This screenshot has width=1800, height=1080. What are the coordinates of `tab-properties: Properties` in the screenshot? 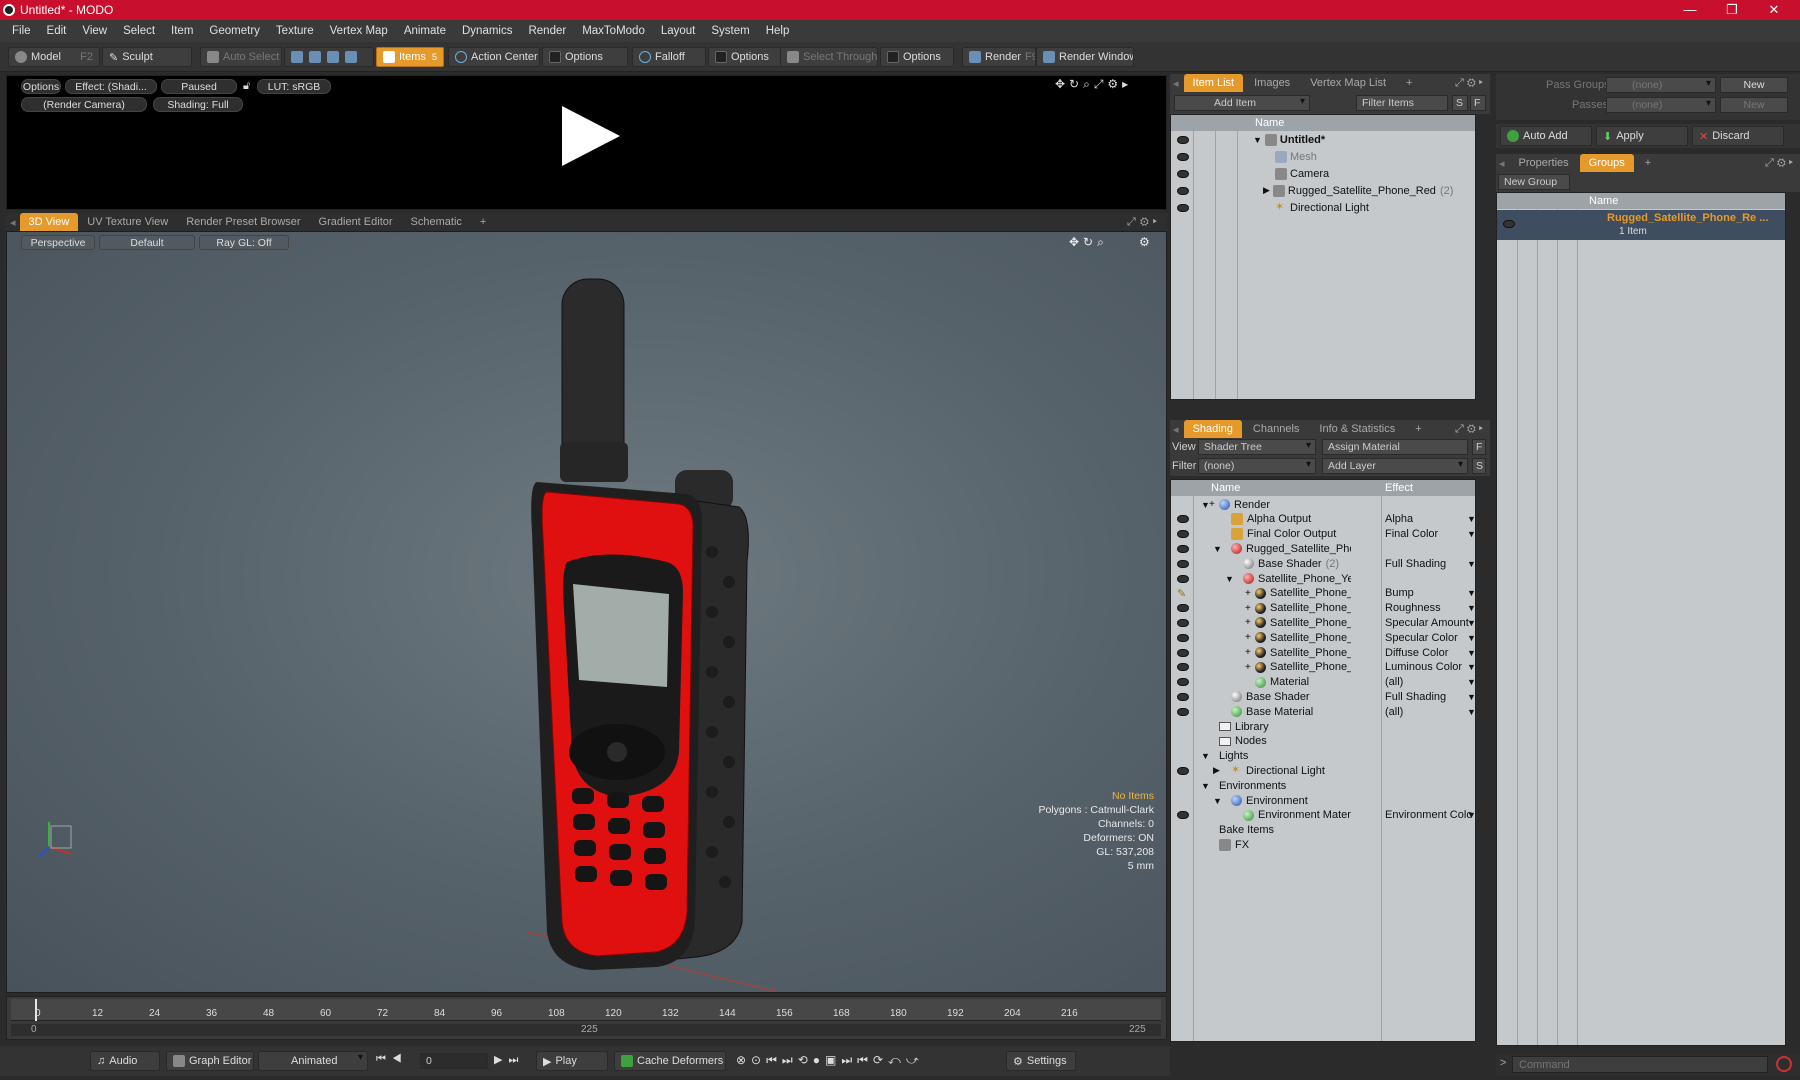 It's located at (1544, 163).